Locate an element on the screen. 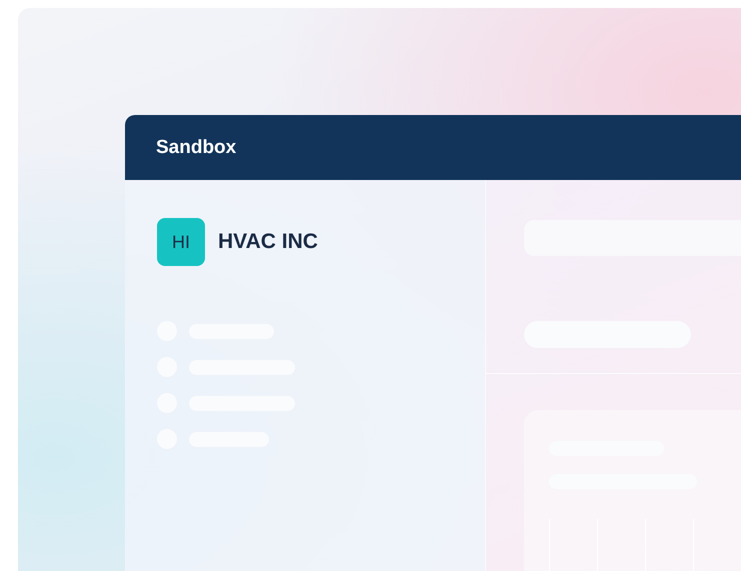 This screenshot has height=571, width=741. window-title: Sandbox is located at coordinates (196, 147).